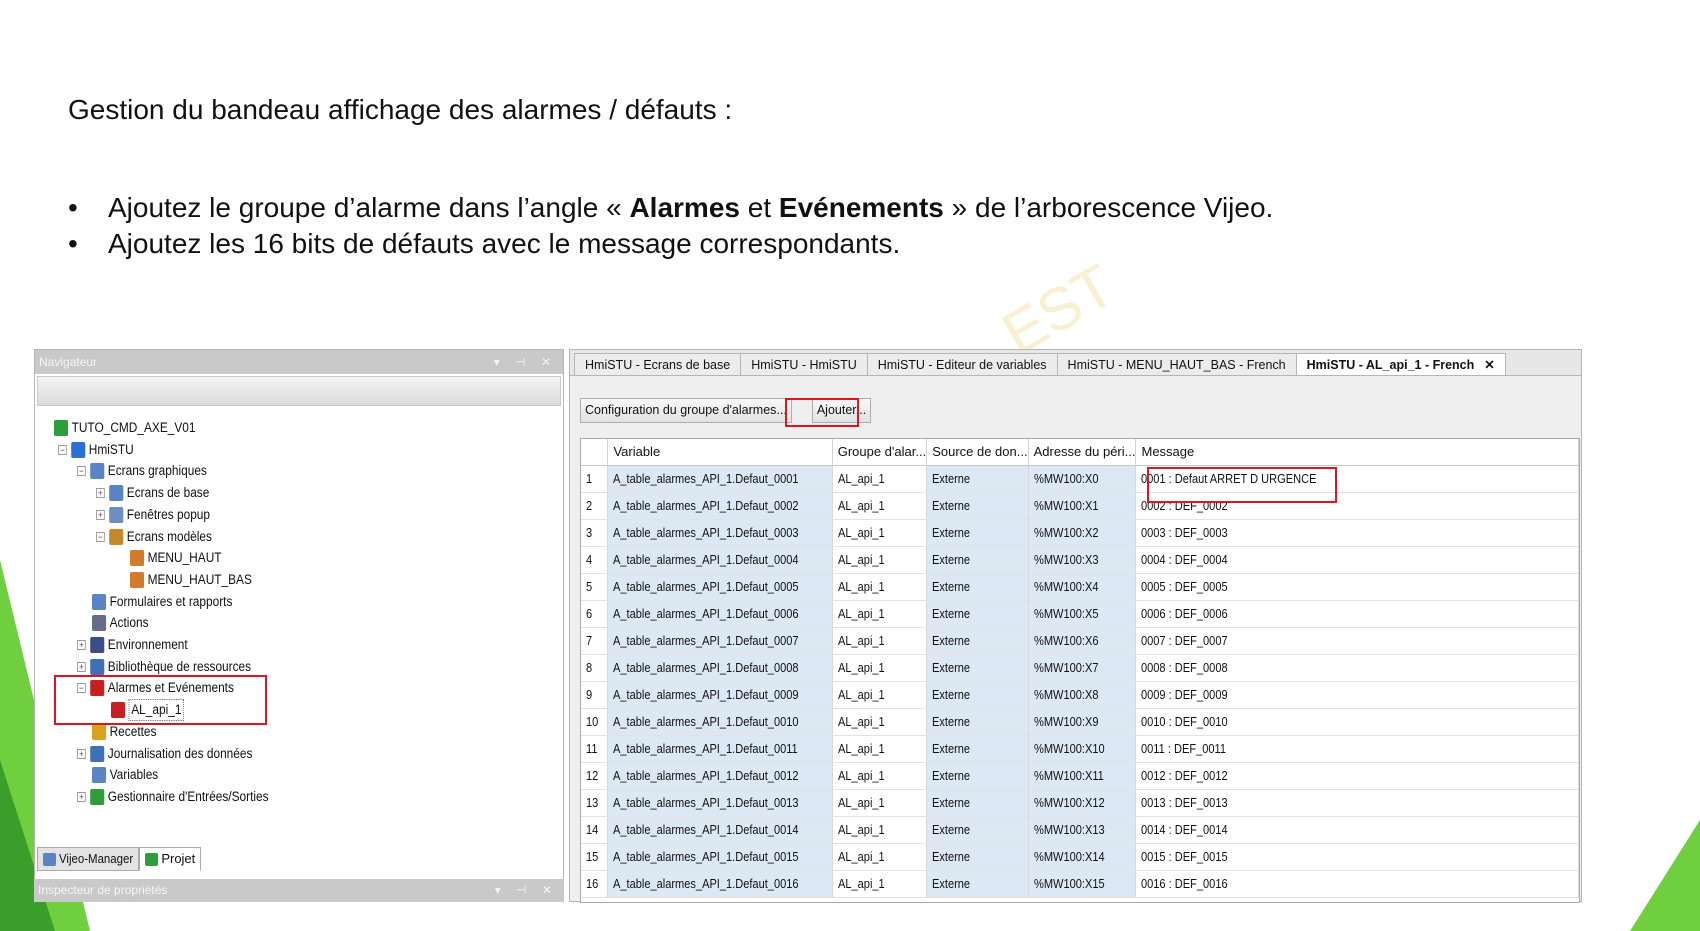 This screenshot has height=931, width=1700. Describe the element at coordinates (720, 641) in the screenshot. I see `variable-cell: A_table_alarmes_API_1.Defaut_0007` at that location.